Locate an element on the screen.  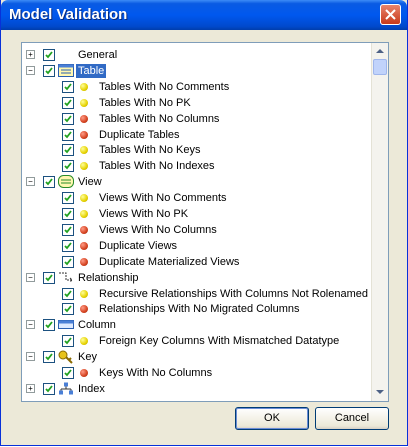
group-label: Column is located at coordinates (97, 325).